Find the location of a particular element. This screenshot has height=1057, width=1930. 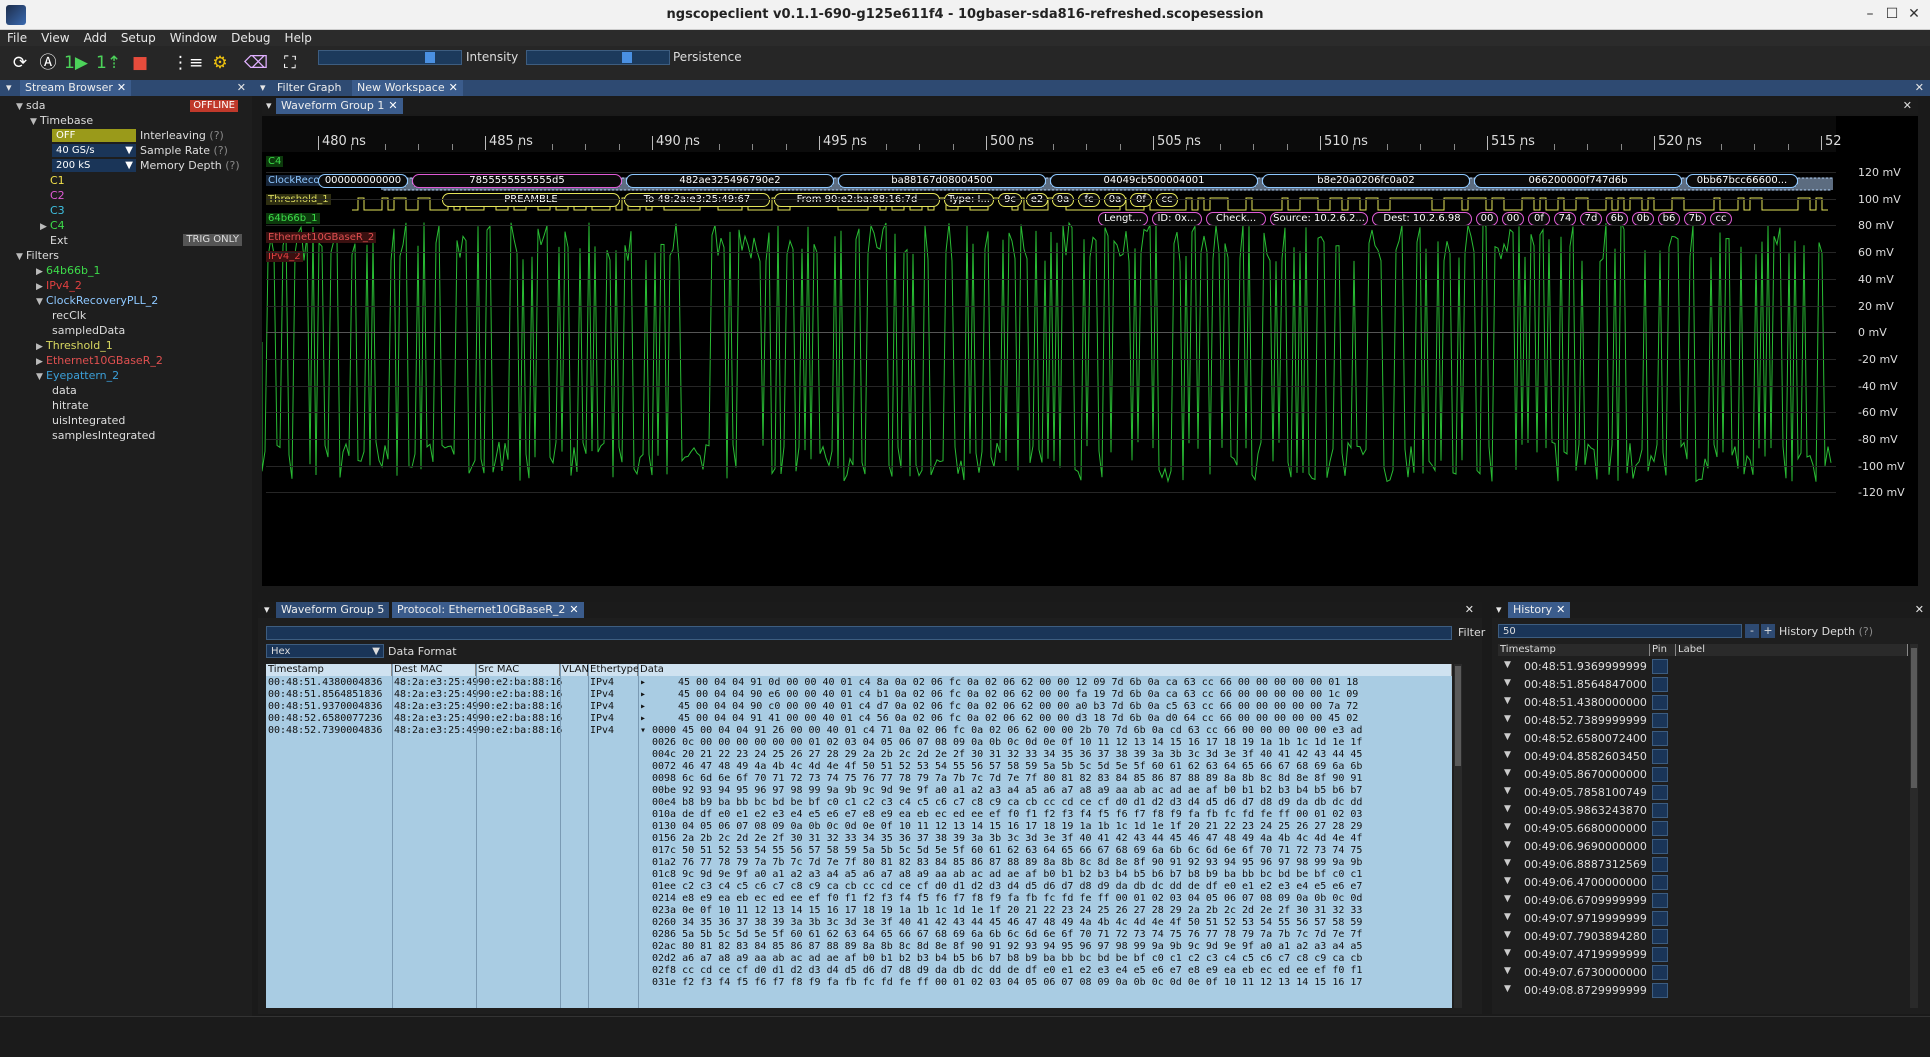

timebase-node: ▼ Timebase is located at coordinates (61, 120).